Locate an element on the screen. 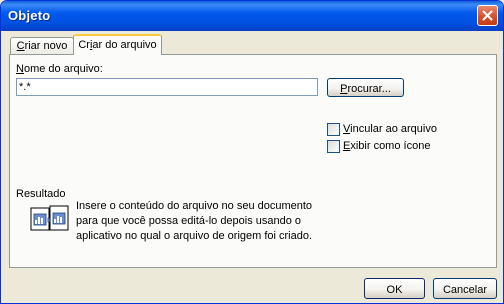 The image size is (504, 304). tab-criar-novo: Criar novo is located at coordinates (42, 45).